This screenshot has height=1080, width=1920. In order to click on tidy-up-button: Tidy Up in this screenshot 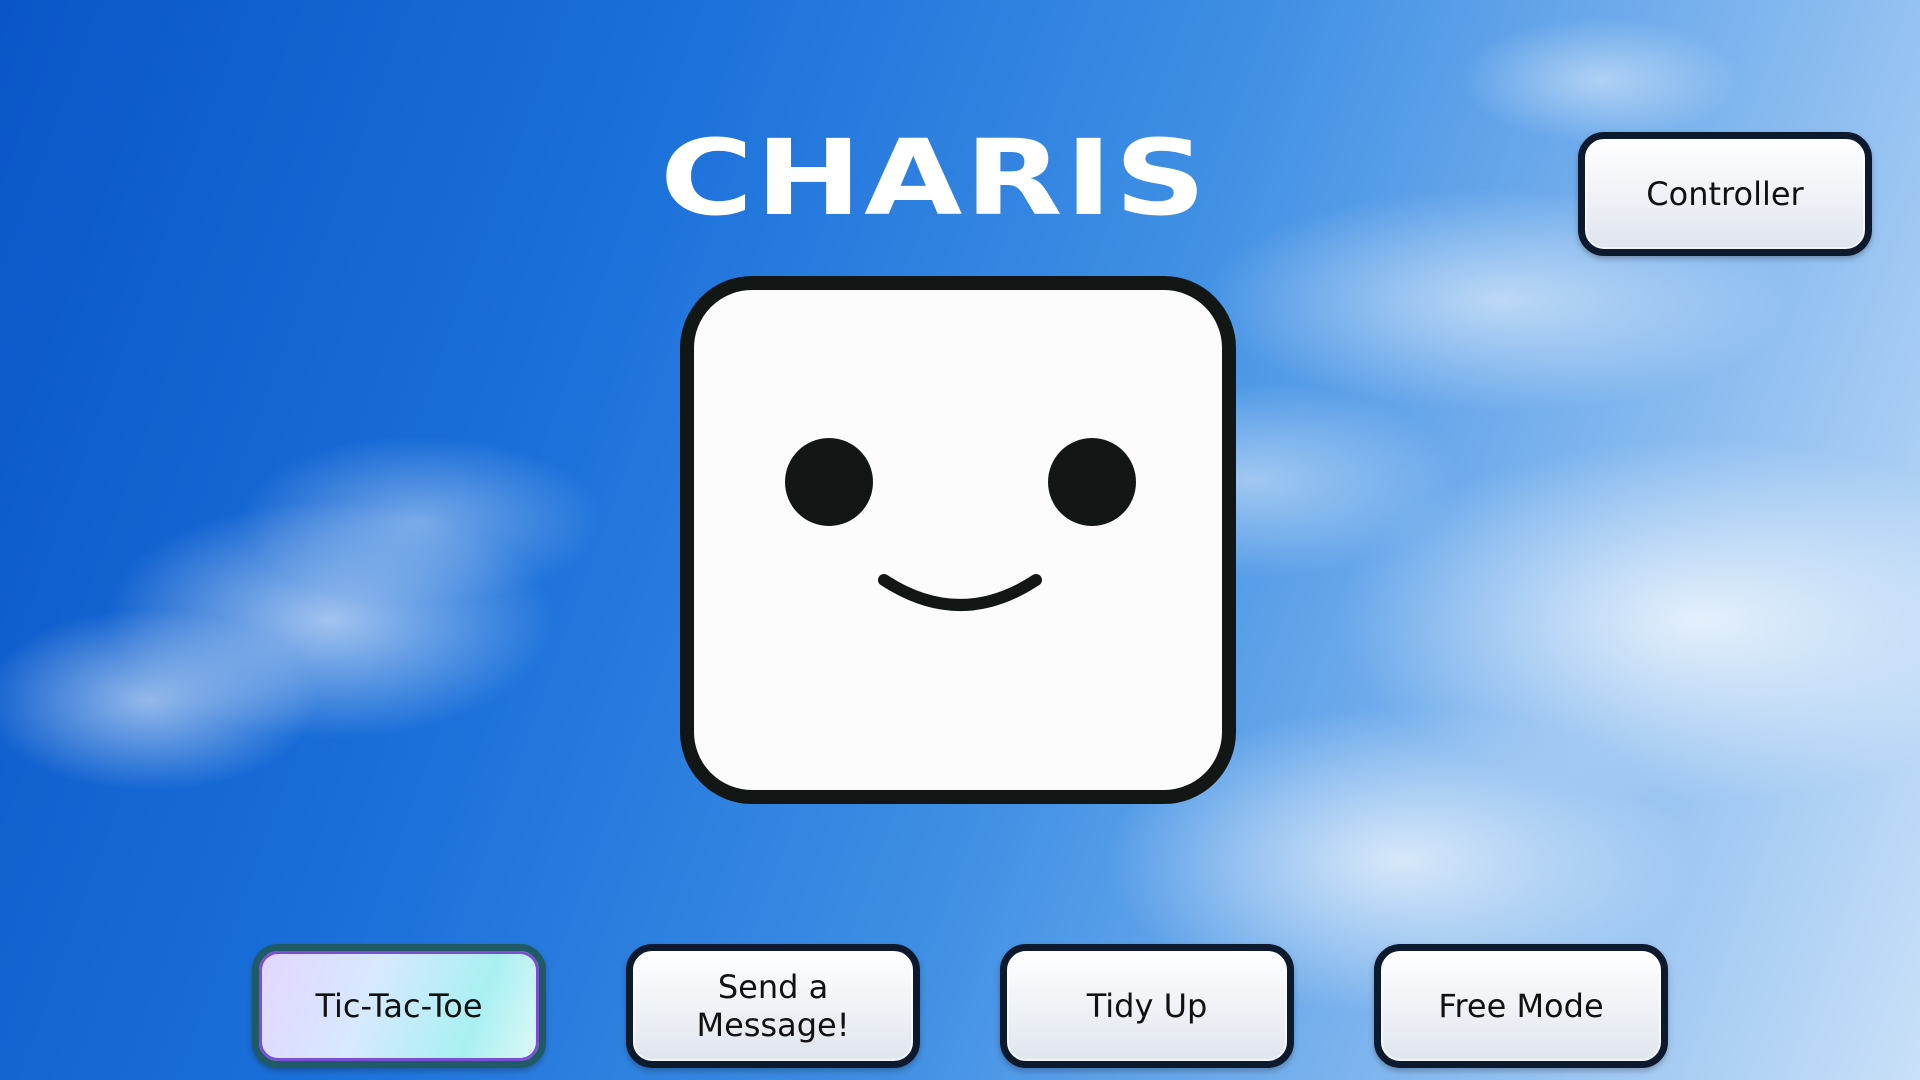, I will do `click(1147, 1006)`.